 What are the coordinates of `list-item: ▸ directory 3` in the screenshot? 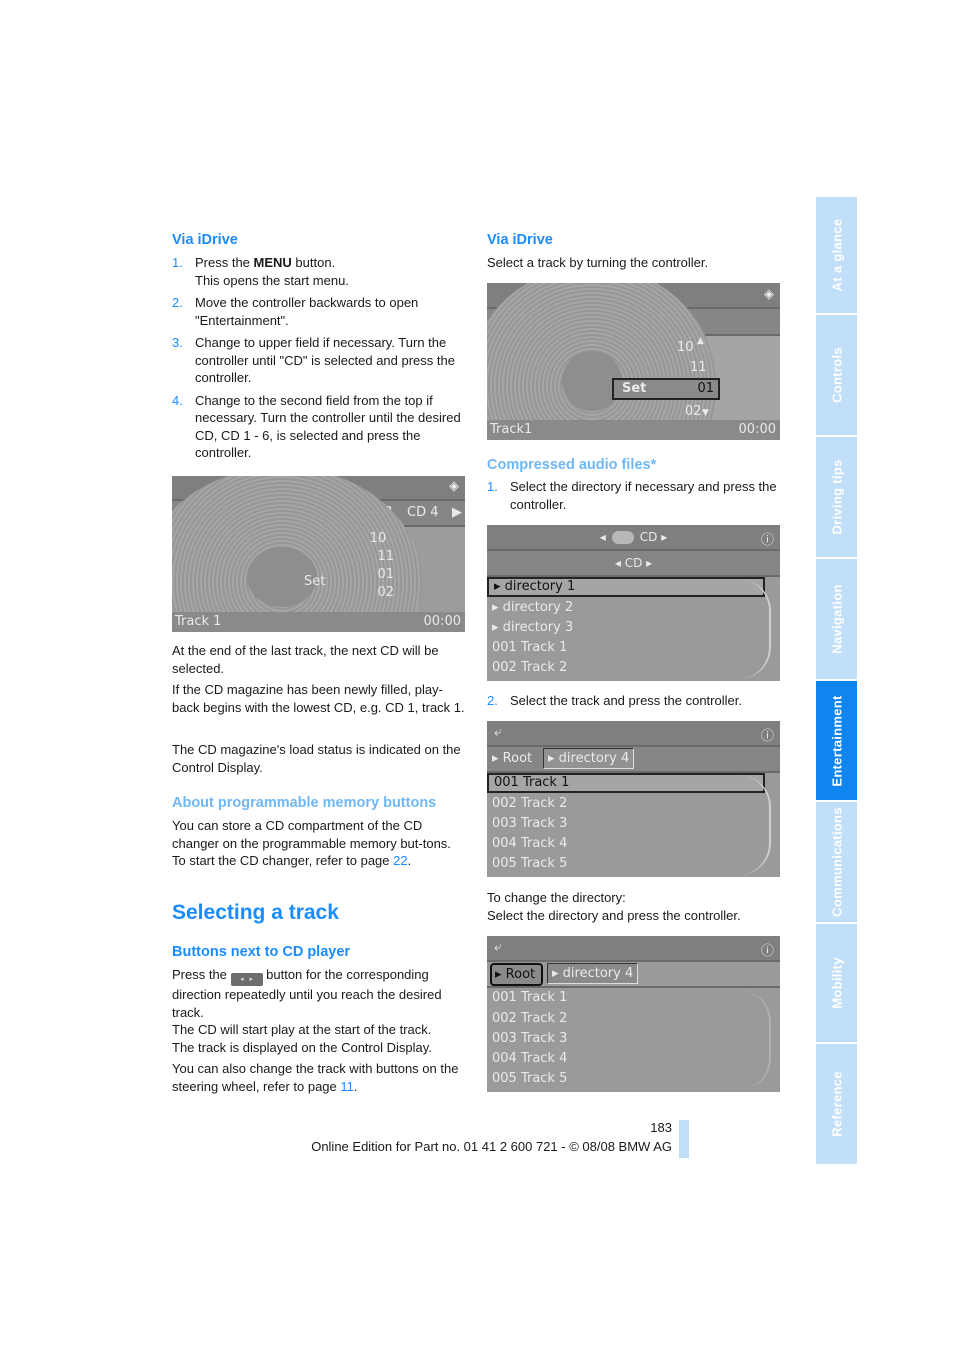 It's located at (530, 628).